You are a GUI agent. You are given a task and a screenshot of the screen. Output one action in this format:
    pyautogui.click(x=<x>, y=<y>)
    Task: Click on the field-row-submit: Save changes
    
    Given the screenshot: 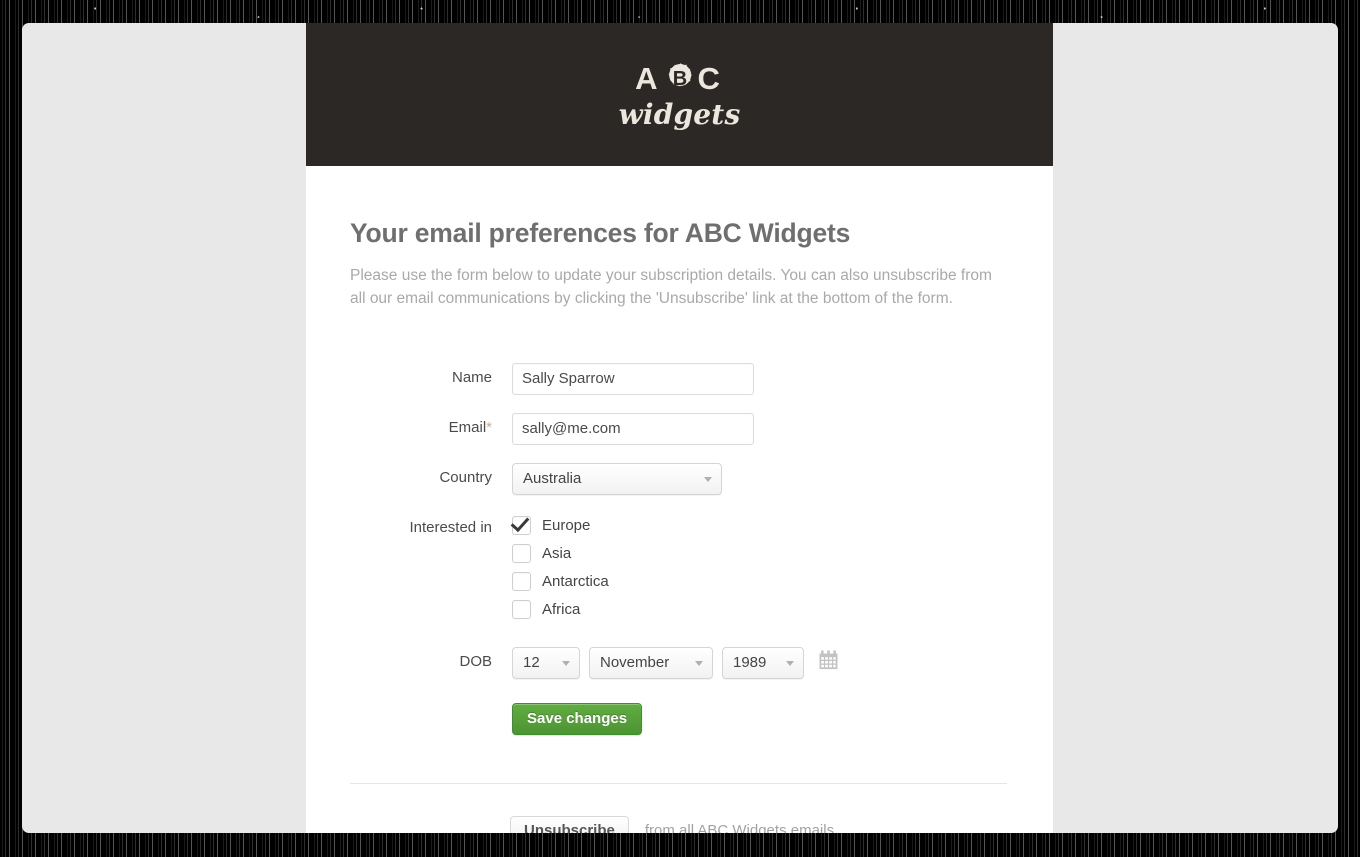 What is the action you would take?
    pyautogui.click(x=678, y=718)
    